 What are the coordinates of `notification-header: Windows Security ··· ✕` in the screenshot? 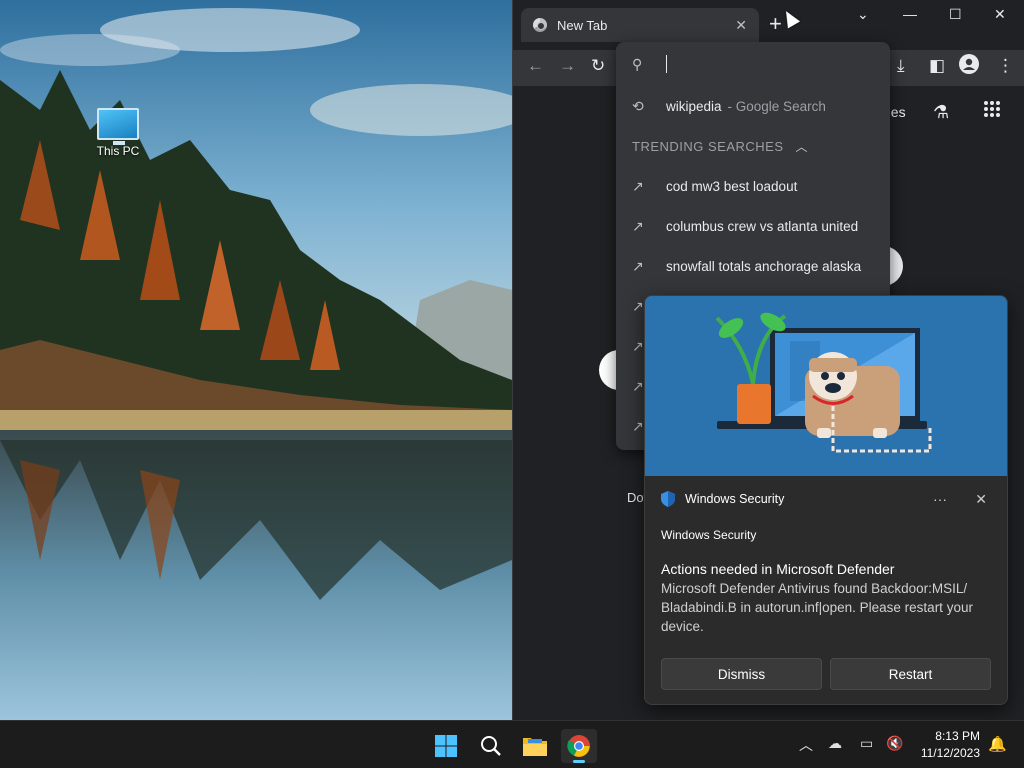 It's located at (826, 499).